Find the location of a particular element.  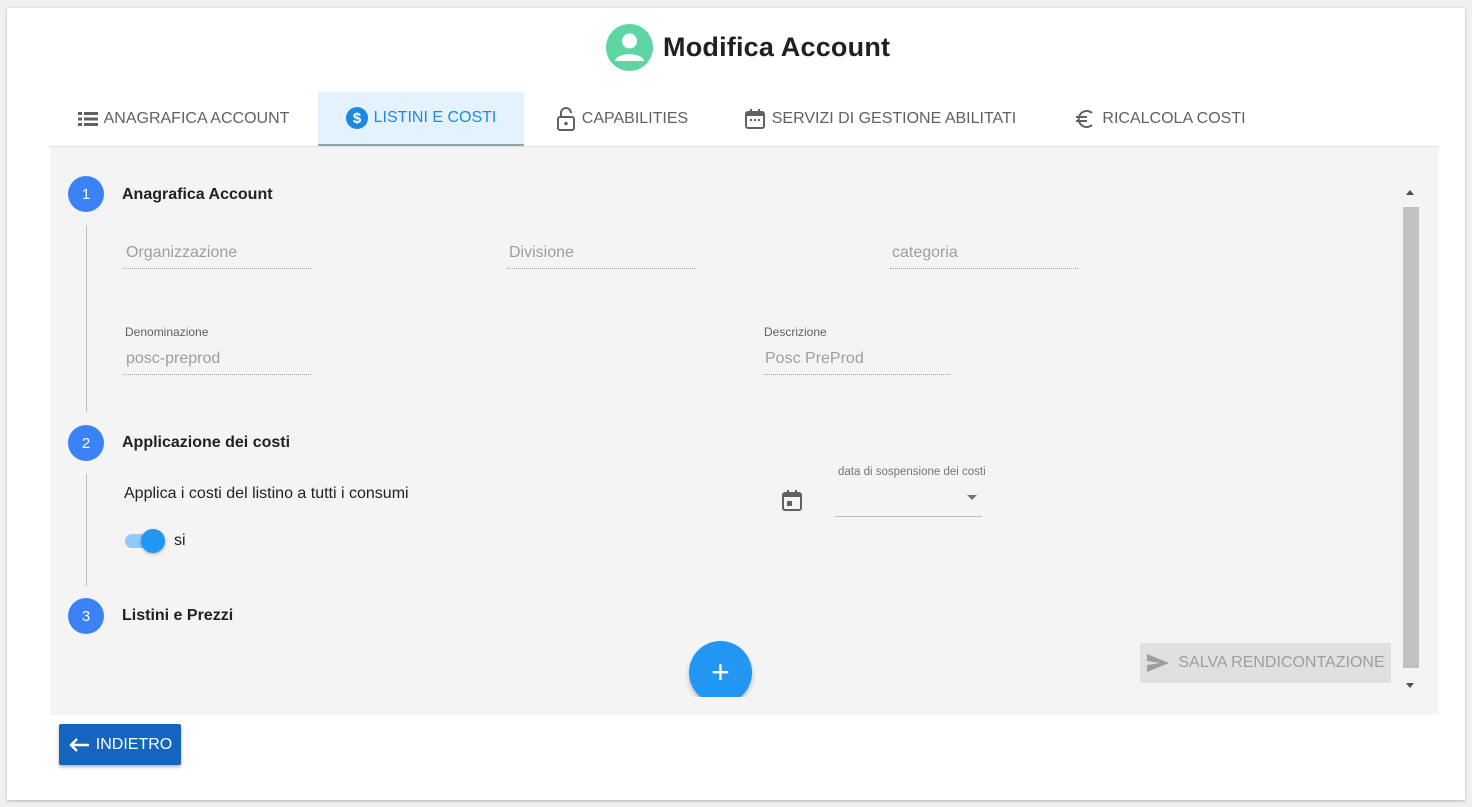

tab-servizi-di-gestione: SERVIZI DI GESTIONE ABILITATI is located at coordinates (880, 119).